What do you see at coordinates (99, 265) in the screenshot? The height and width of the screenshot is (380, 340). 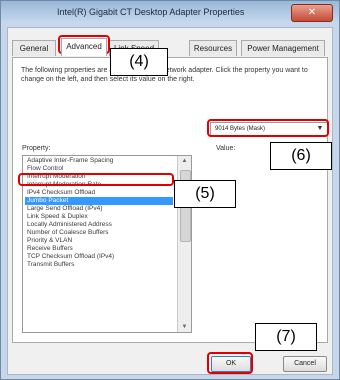 I see `list-item: Transmit Buffers` at bounding box center [99, 265].